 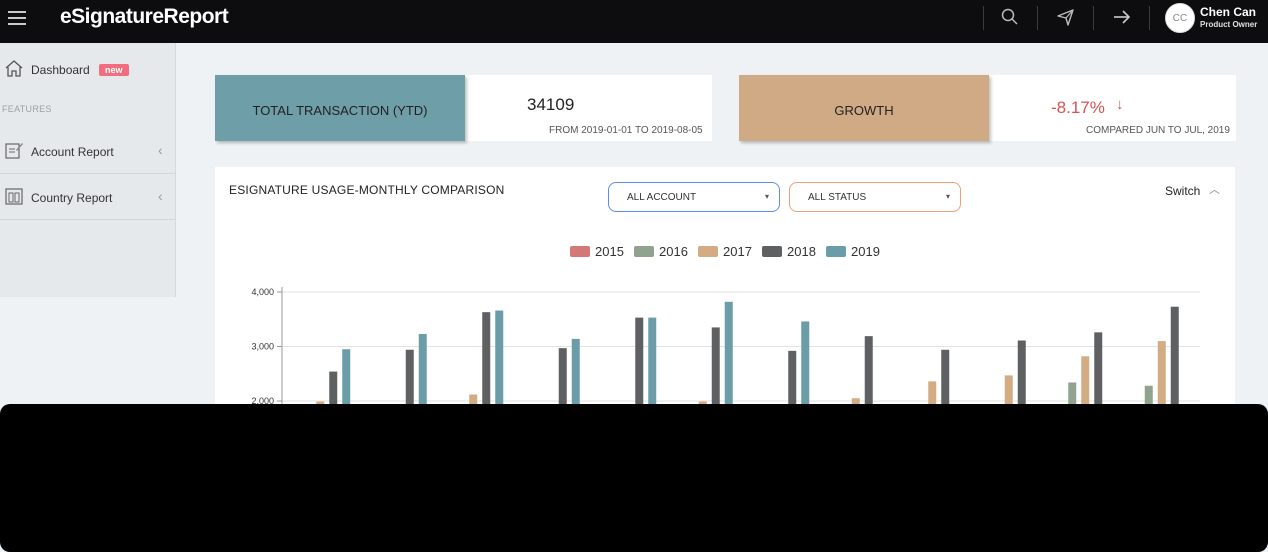 I want to click on search-icon, so click(x=1010, y=17).